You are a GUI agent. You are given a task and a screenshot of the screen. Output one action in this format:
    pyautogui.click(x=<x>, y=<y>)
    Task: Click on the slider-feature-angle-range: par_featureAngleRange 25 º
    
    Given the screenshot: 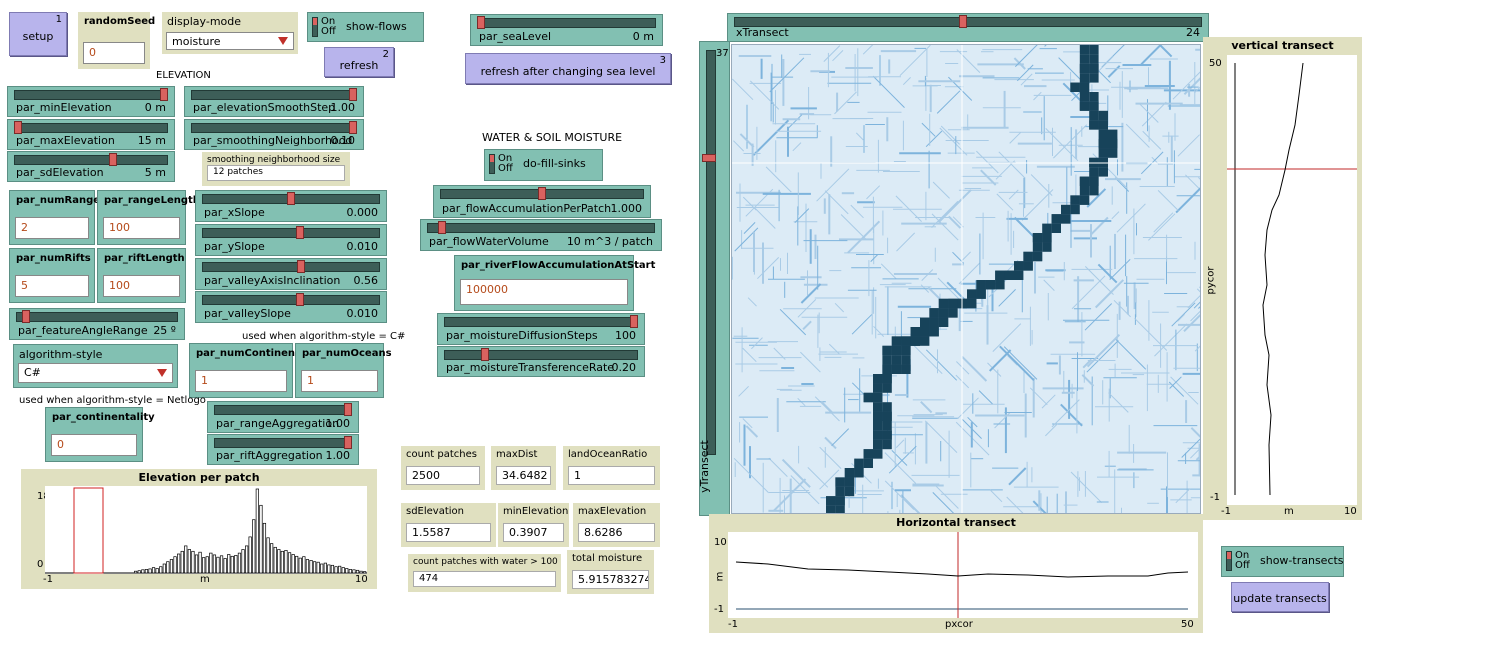 What is the action you would take?
    pyautogui.click(x=97, y=324)
    